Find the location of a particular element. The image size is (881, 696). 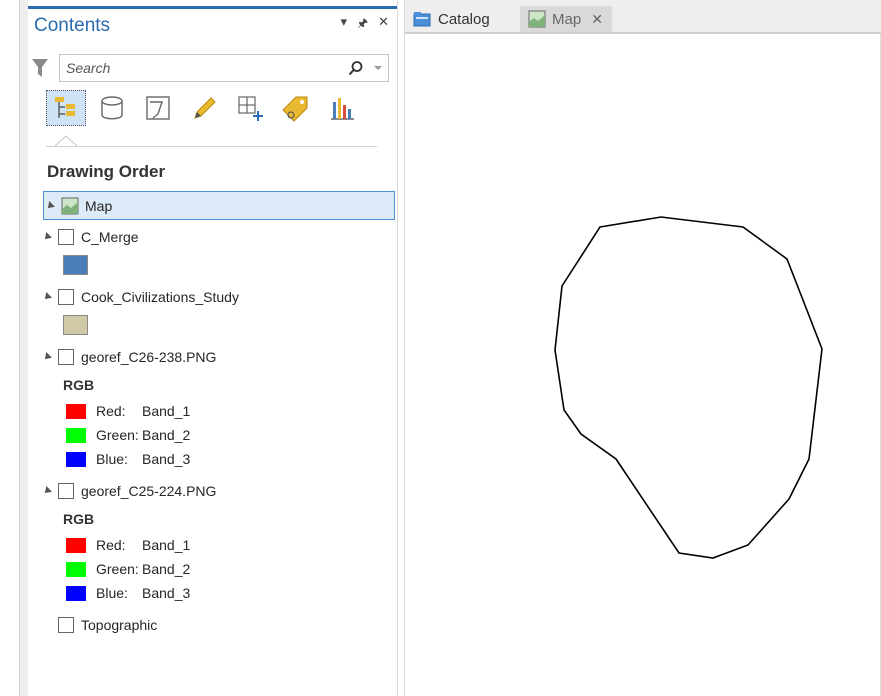

search-options-chevron-icon is located at coordinates (378, 68).